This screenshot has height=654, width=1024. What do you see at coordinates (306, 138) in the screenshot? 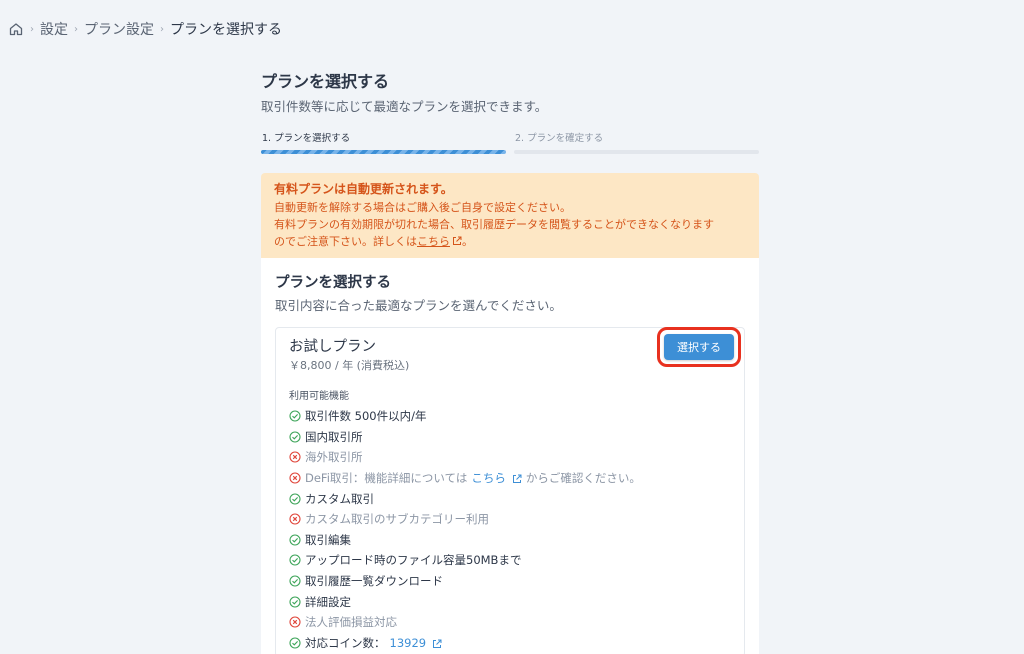
I see `step-label: 1. プランを選択する` at bounding box center [306, 138].